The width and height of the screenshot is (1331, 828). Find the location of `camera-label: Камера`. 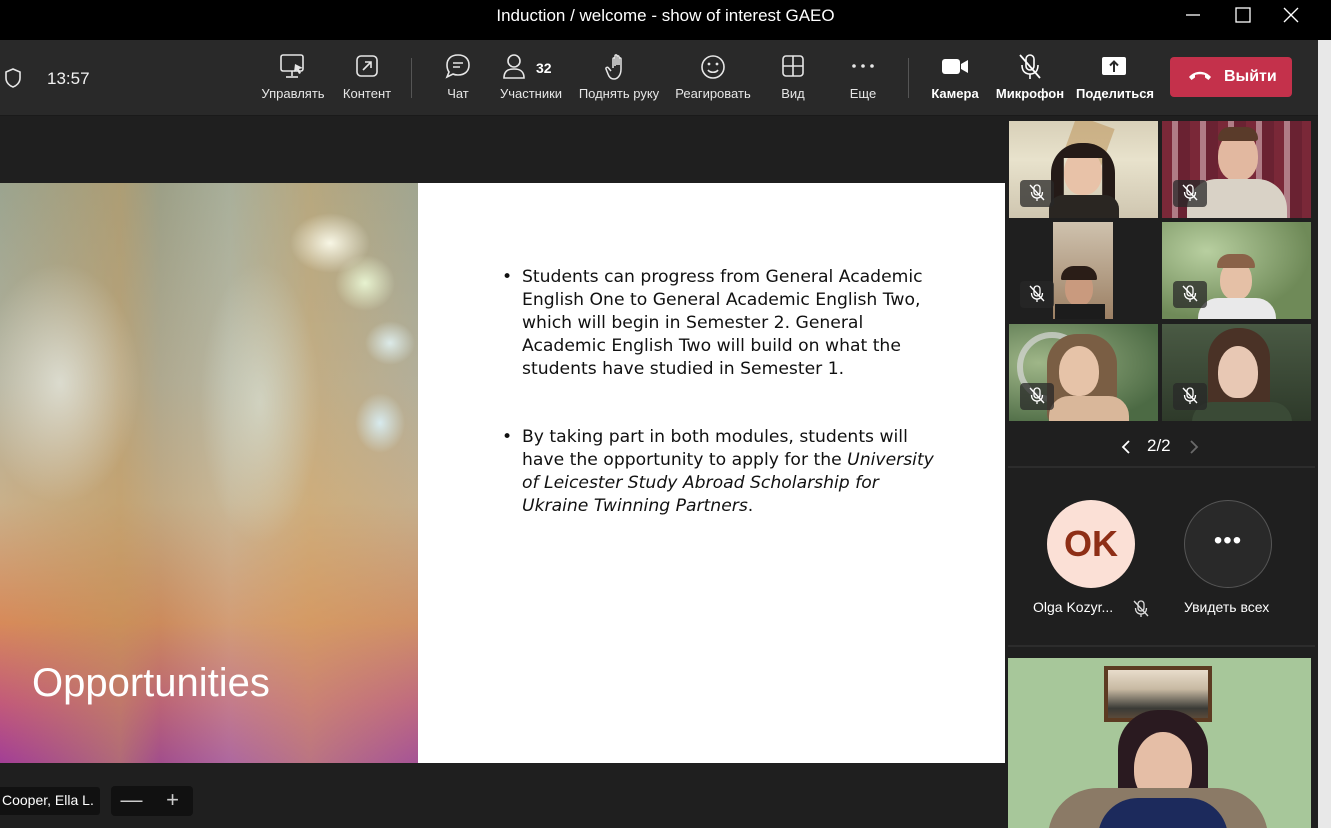

camera-label: Камера is located at coordinates (955, 93).